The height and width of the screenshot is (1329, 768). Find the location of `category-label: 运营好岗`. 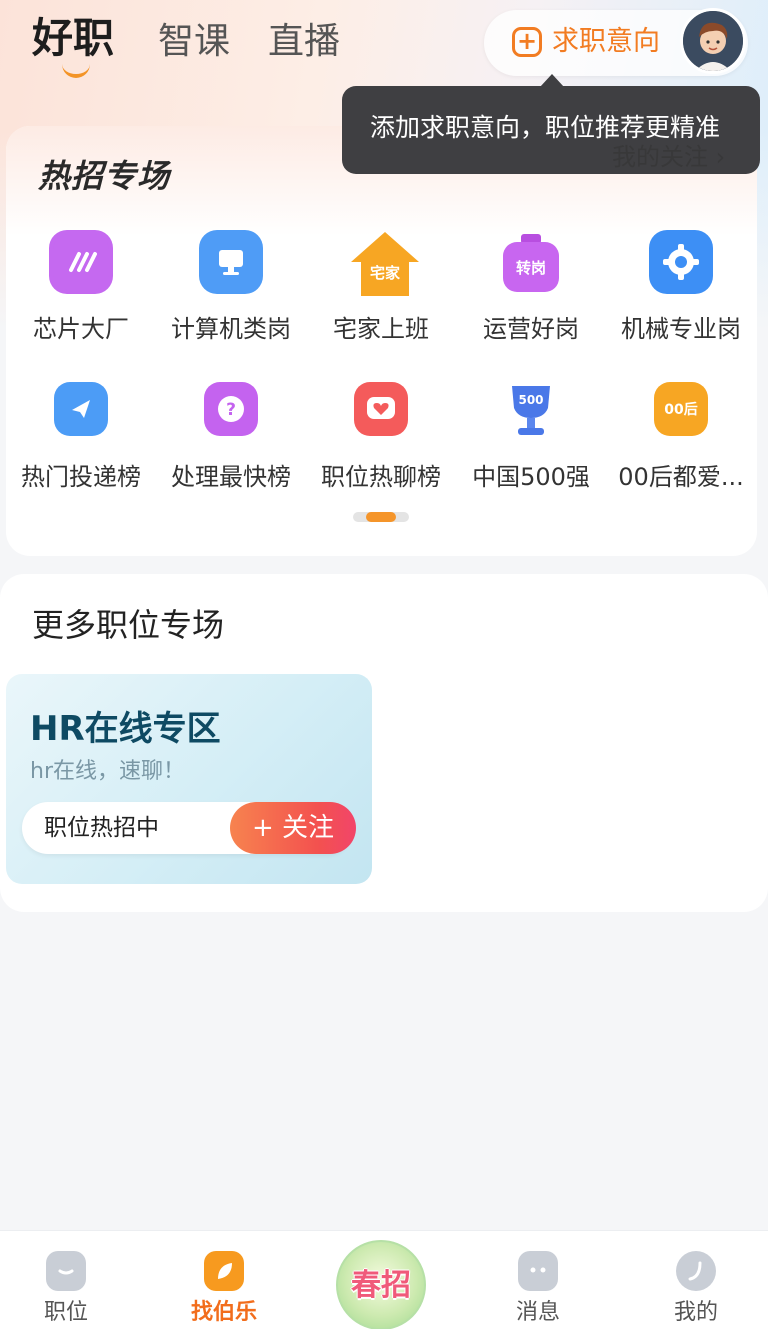

category-label: 运营好岗 is located at coordinates (531, 329).